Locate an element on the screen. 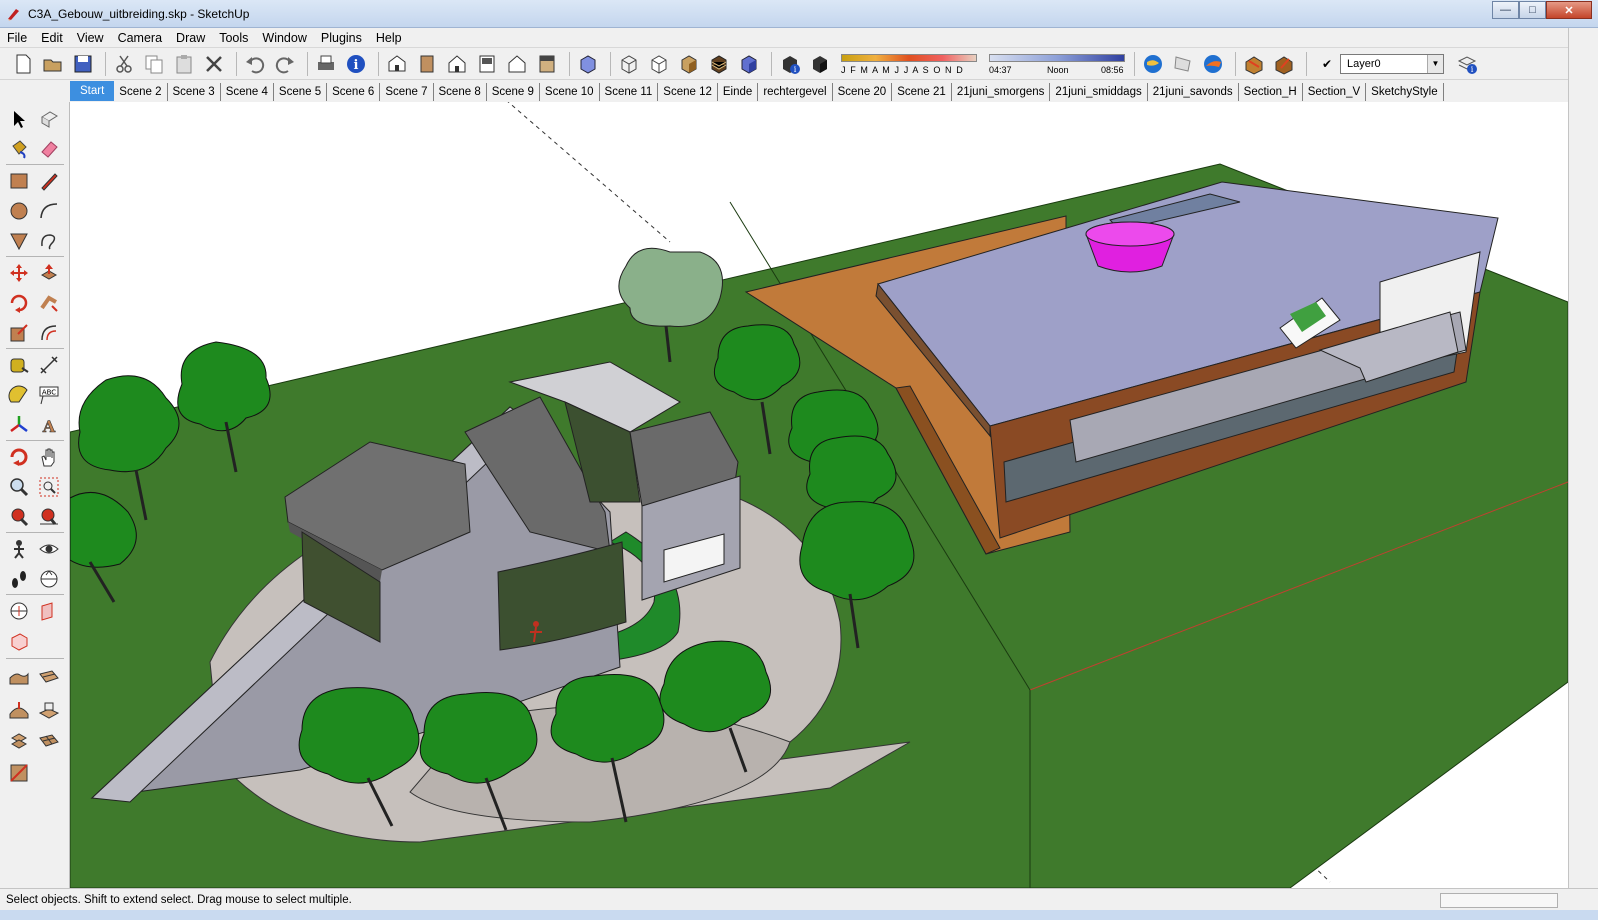 The width and height of the screenshot is (1598, 920). scene-tab: Scene 20 is located at coordinates (862, 92).